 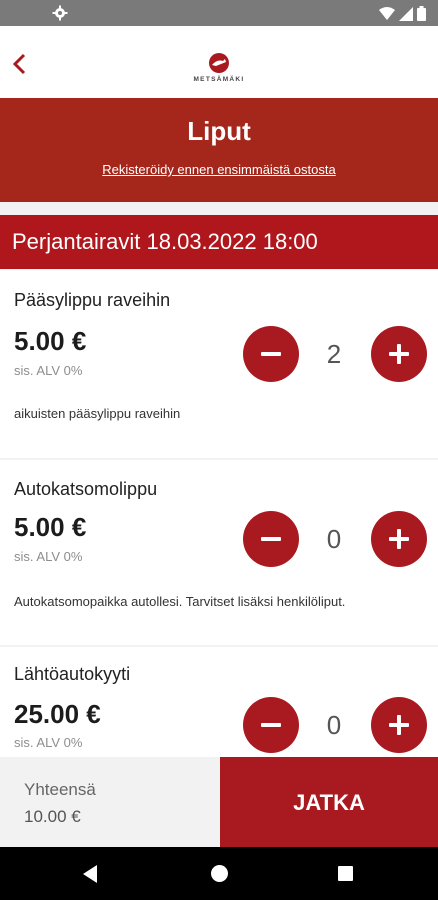 I want to click on wifi-icon, so click(x=387, y=13).